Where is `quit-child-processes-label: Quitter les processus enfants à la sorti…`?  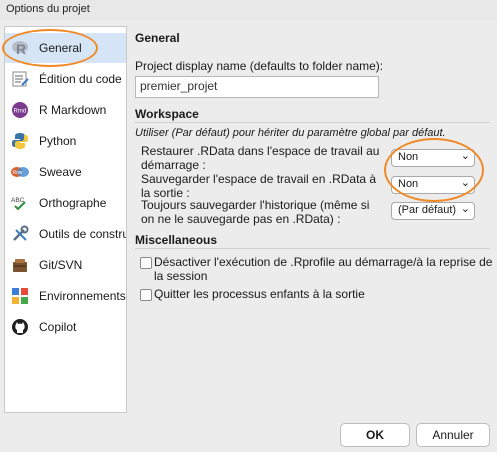
quit-child-processes-label: Quitter les processus enfants à la sorti… is located at coordinates (259, 294).